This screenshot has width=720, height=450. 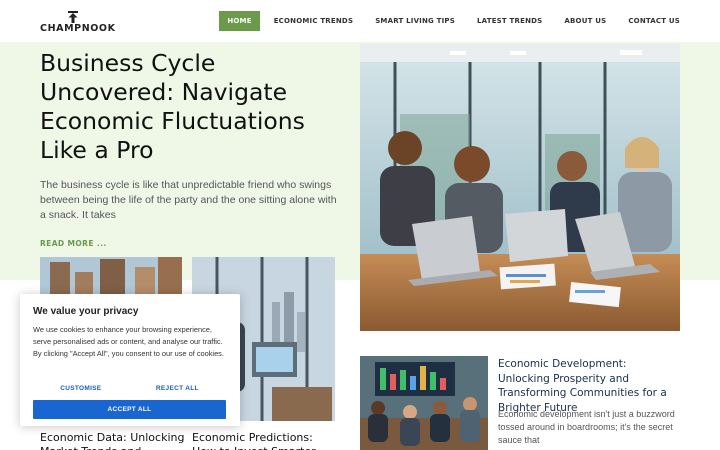 What do you see at coordinates (86, 311) in the screenshot?
I see `cookie-title: We value your privacy` at bounding box center [86, 311].